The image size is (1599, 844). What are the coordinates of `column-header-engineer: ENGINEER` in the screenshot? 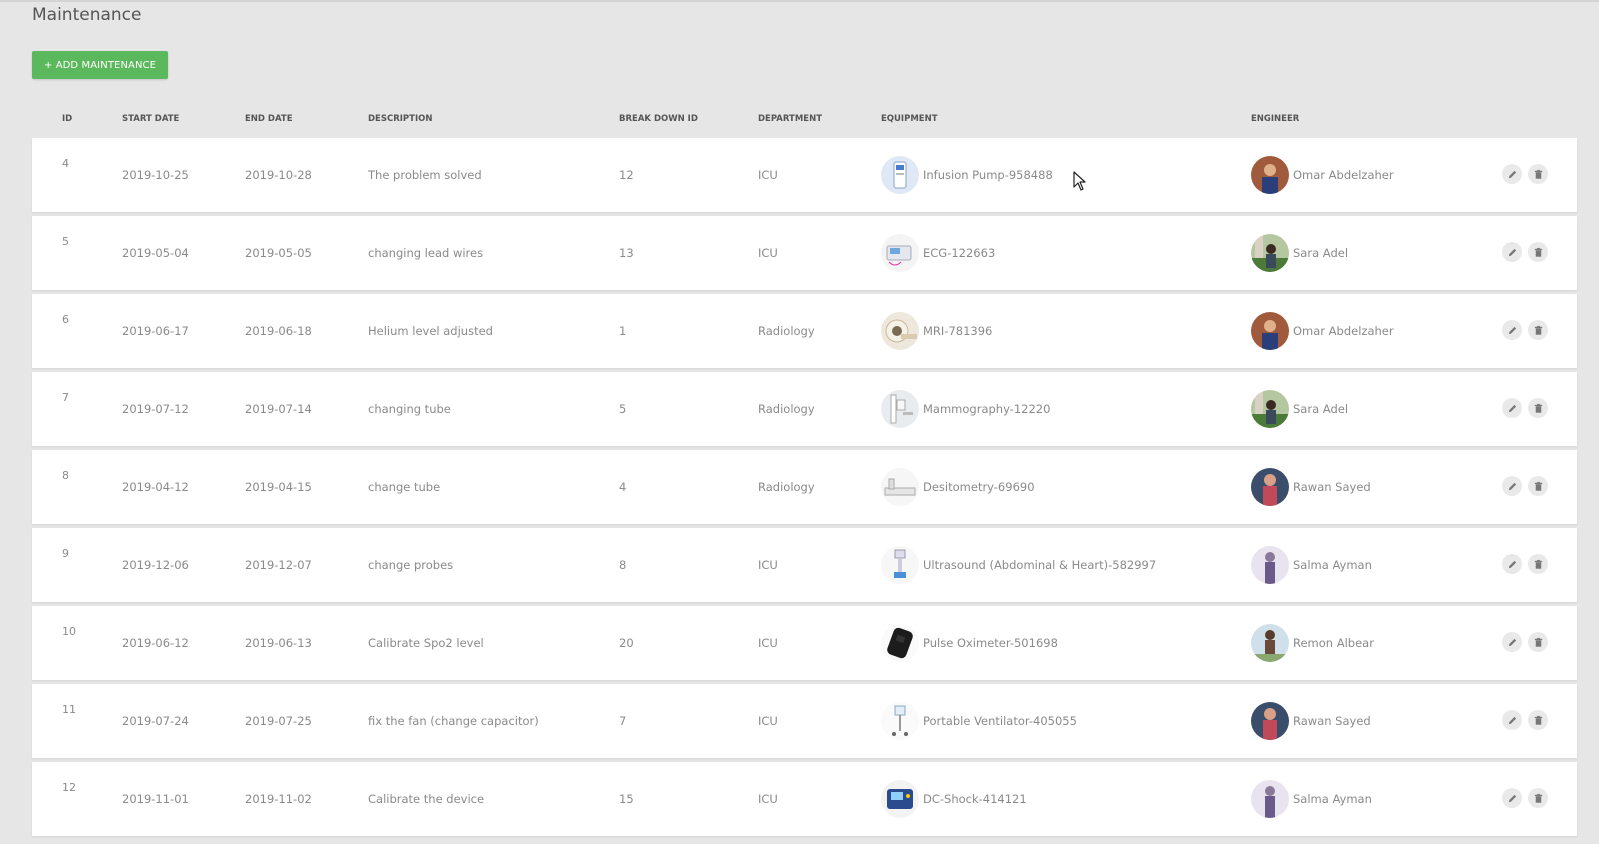 It's located at (1275, 119).